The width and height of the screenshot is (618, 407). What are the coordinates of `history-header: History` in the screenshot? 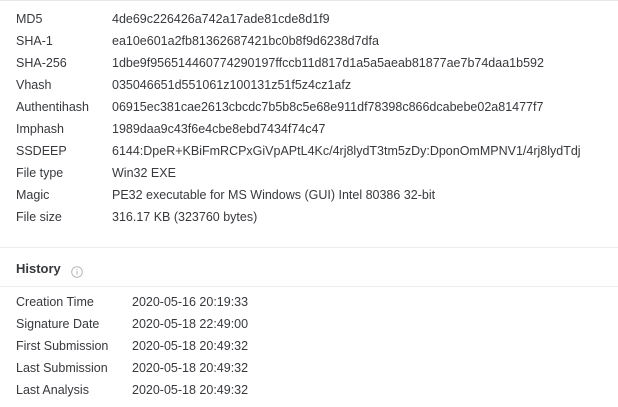 It's located at (49, 269).